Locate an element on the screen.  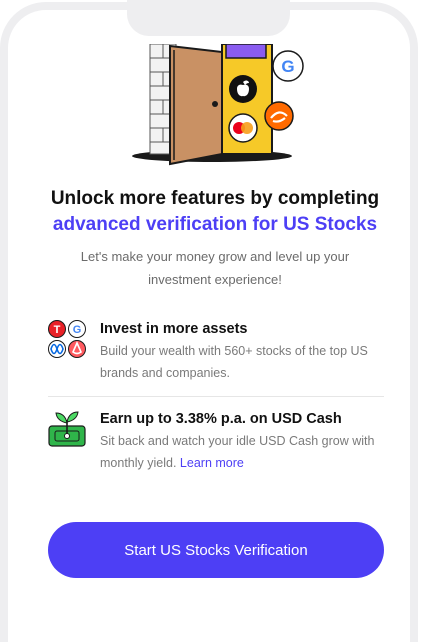
start-verification-button: Start US Stocks Verification is located at coordinates (216, 550).